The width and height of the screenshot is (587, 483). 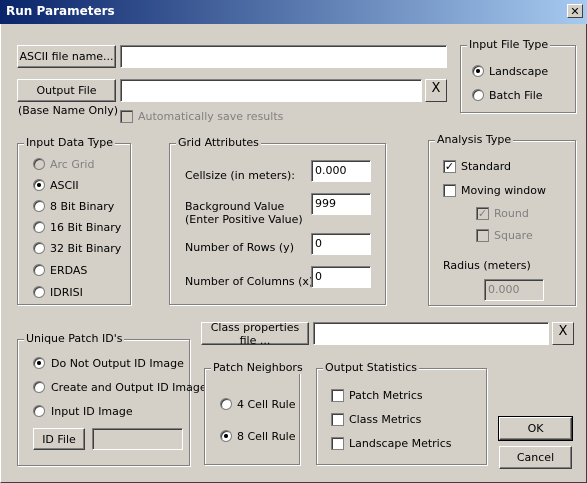 What do you see at coordinates (511, 213) in the screenshot?
I see `round-label: Round` at bounding box center [511, 213].